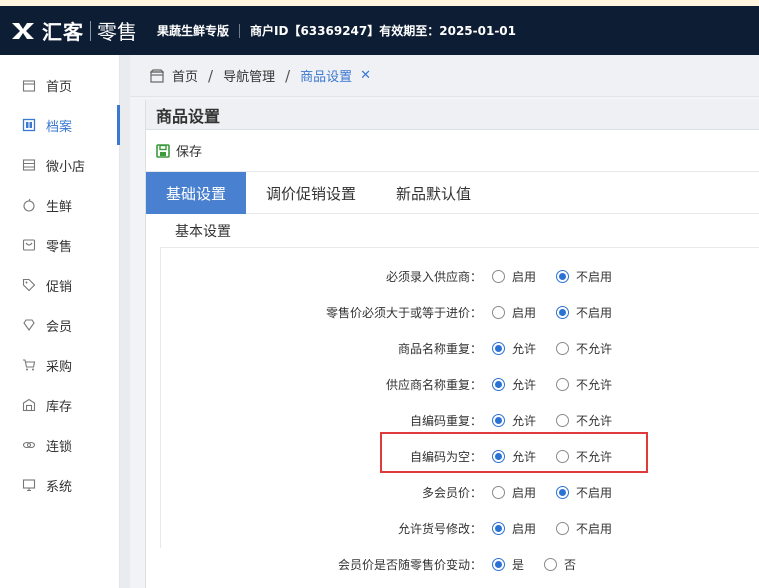  I want to click on sidebar-item-label: 连锁, so click(59, 447).